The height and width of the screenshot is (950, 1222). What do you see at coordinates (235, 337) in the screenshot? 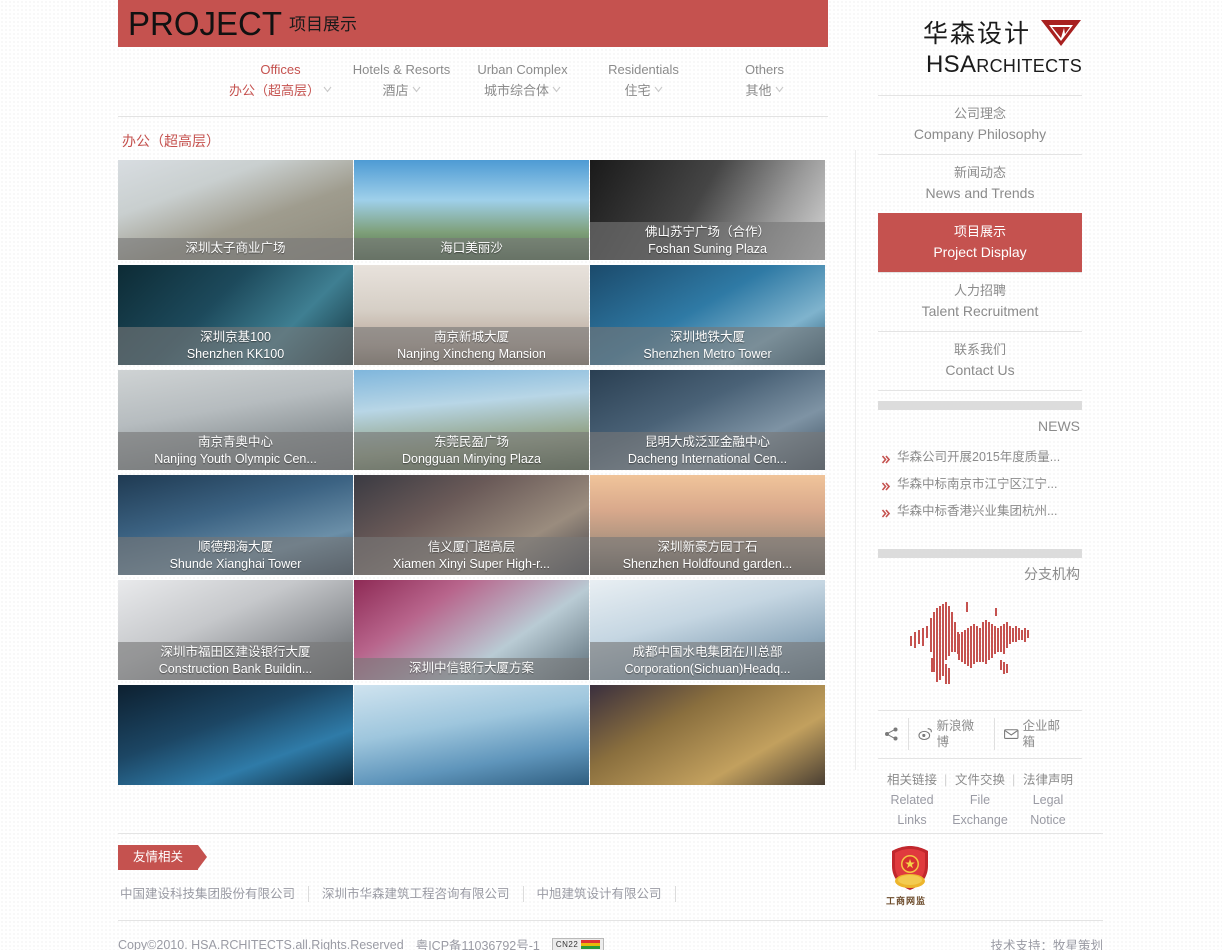
I see `project-title-cn: 深圳京基100` at bounding box center [235, 337].